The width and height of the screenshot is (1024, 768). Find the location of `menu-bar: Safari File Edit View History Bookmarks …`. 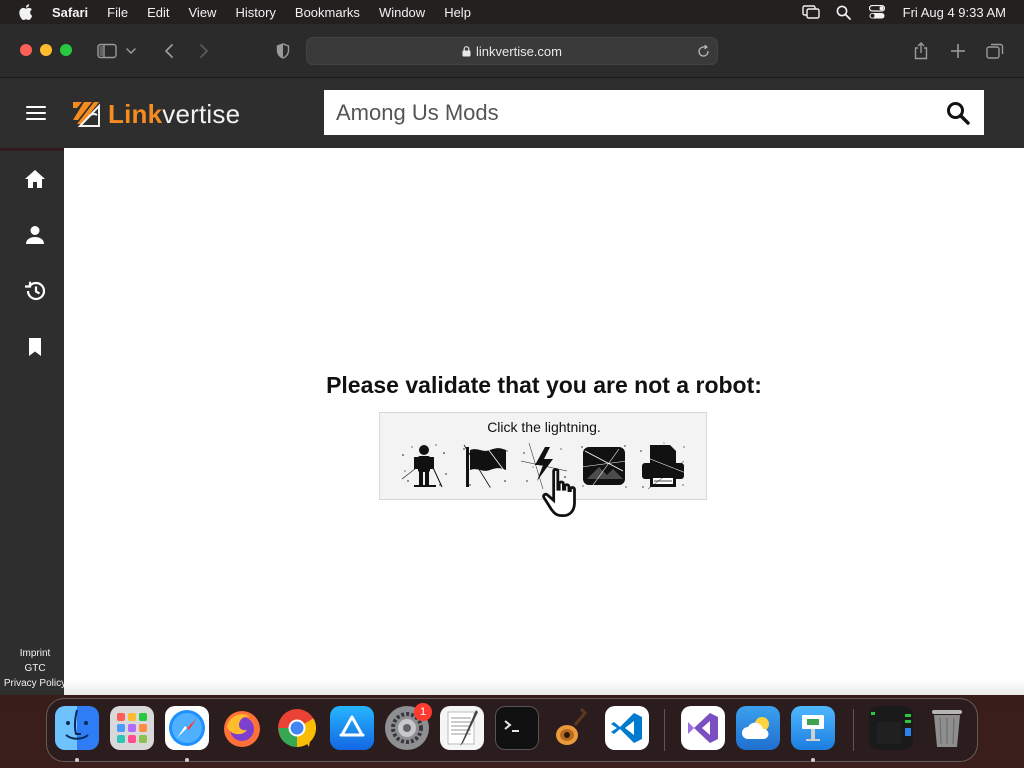

menu-bar: Safari File Edit View History Bookmarks … is located at coordinates (512, 12).